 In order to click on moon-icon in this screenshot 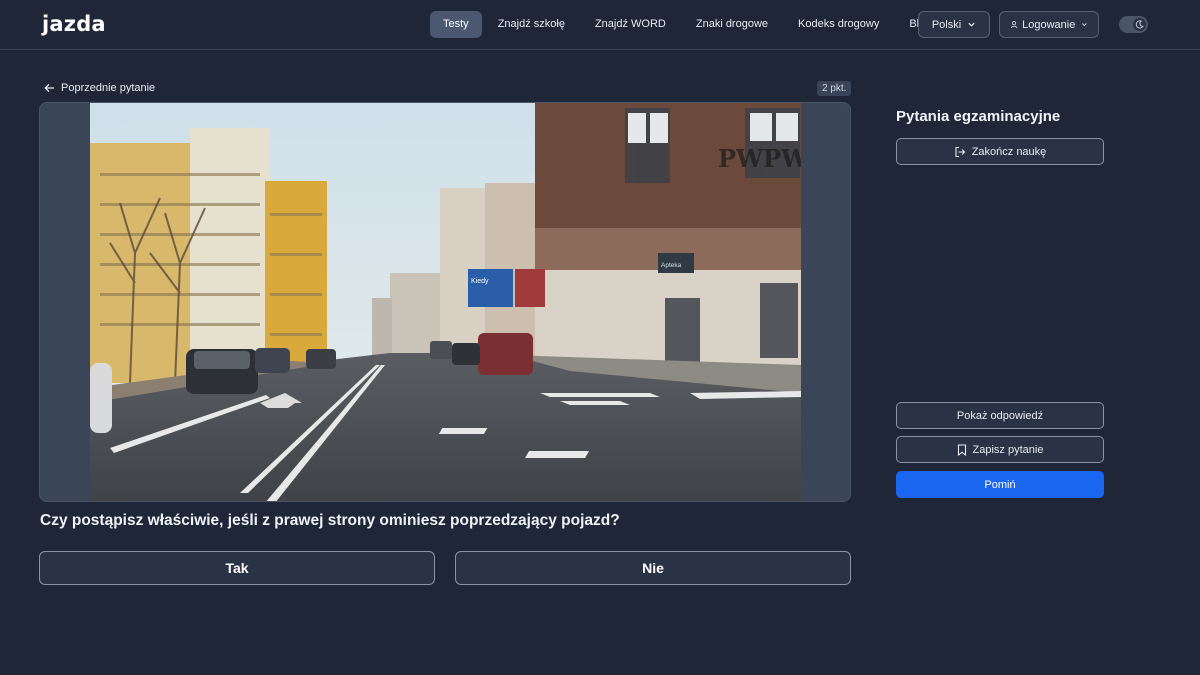, I will do `click(1139, 24)`.